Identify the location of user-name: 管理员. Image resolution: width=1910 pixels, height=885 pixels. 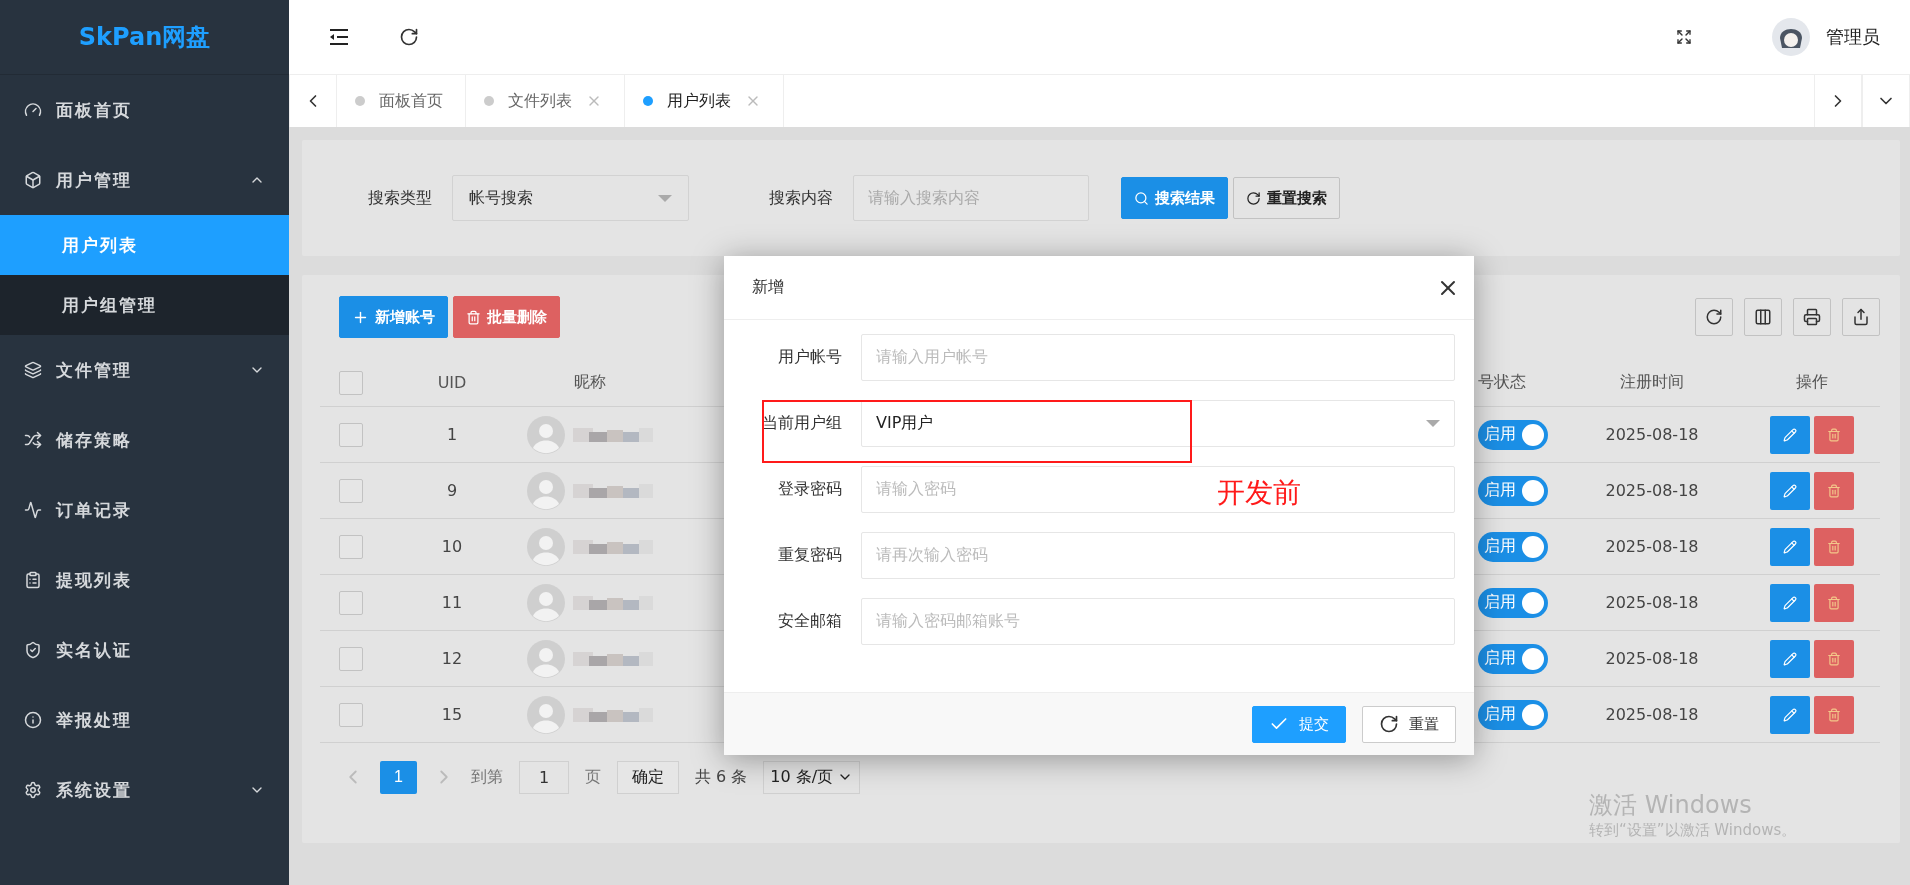
(1853, 37).